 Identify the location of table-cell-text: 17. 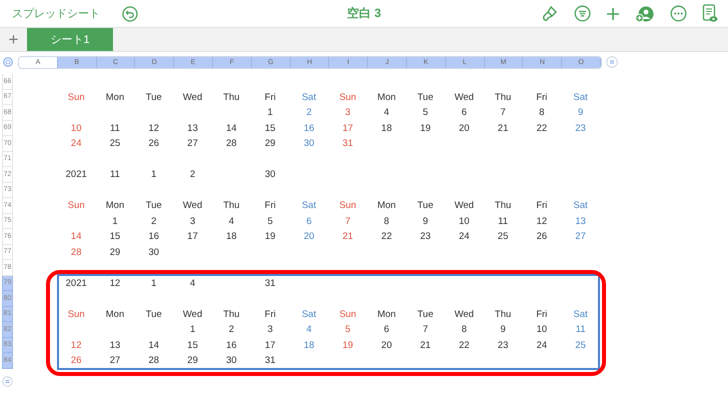
(347, 128).